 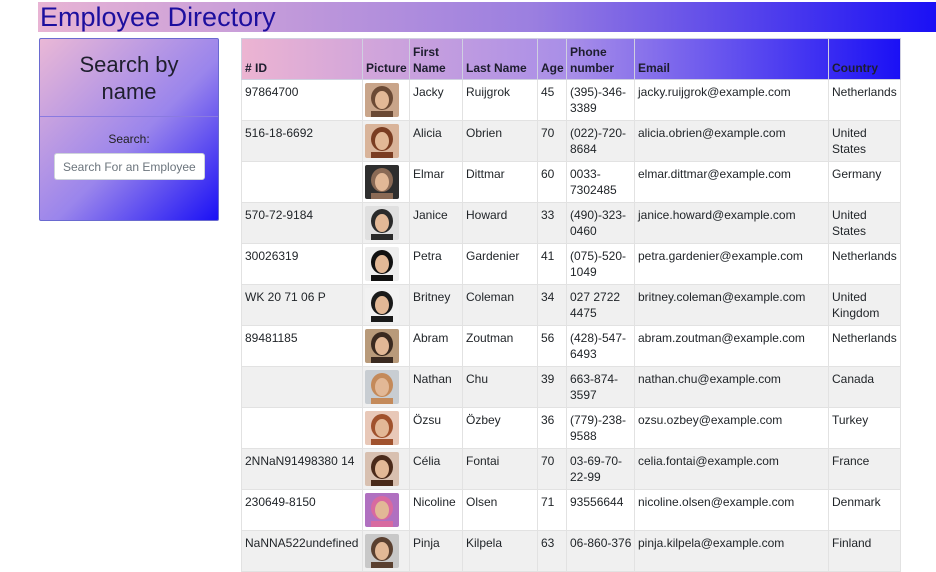 What do you see at coordinates (552, 305) in the screenshot?
I see `cell-age: 34` at bounding box center [552, 305].